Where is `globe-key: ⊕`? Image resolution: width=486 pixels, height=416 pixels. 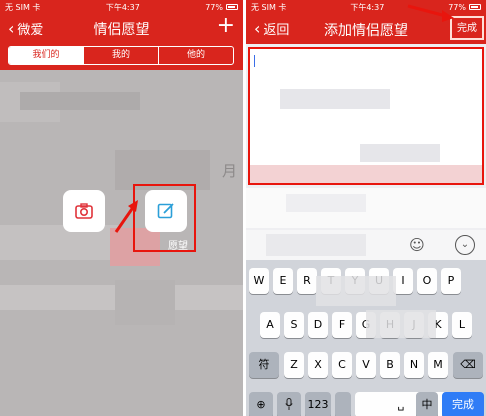
globe-key: ⊕ is located at coordinates (261, 404).